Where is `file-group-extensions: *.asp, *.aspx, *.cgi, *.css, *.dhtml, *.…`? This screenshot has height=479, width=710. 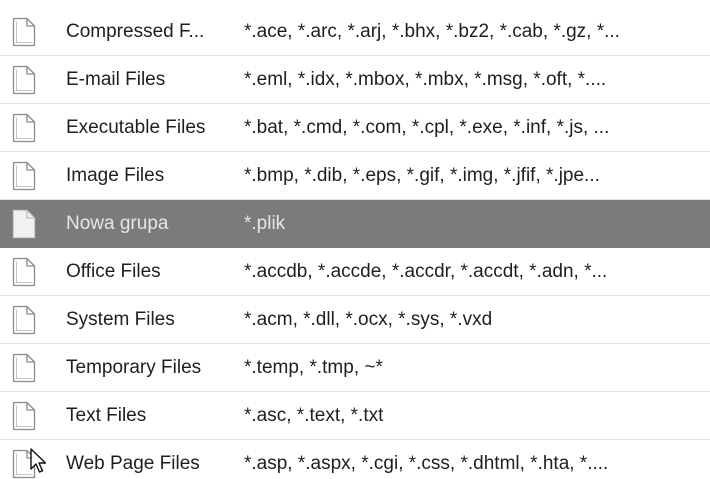
file-group-extensions: *.asp, *.aspx, *.cgi, *.css, *.dhtml, *.… is located at coordinates (426, 463).